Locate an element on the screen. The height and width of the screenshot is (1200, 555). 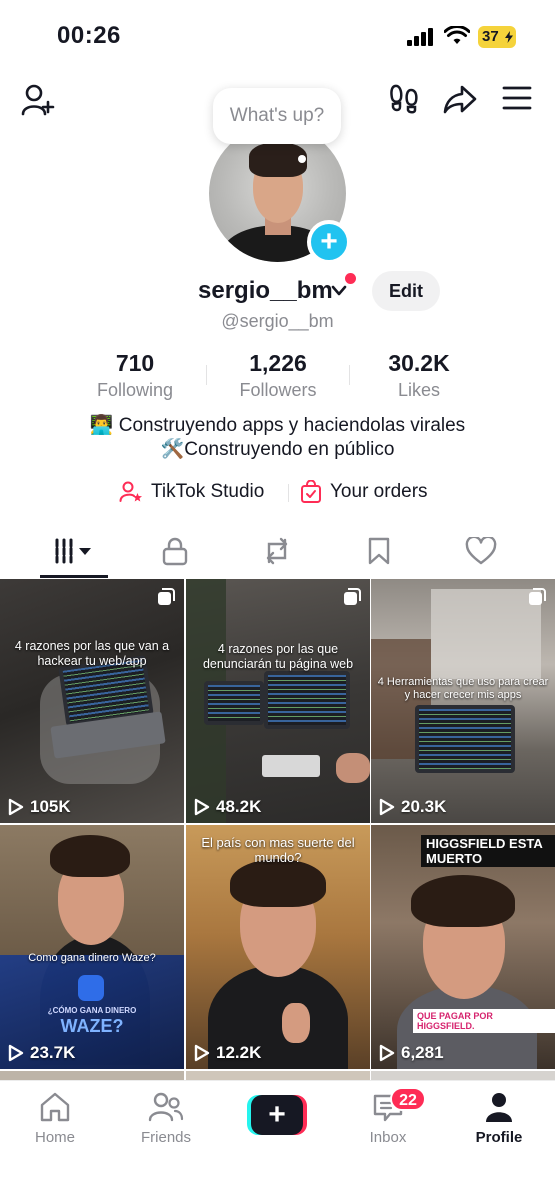
video-overlay-text: Como gana dinero Waze? is located at coordinates (92, 958).